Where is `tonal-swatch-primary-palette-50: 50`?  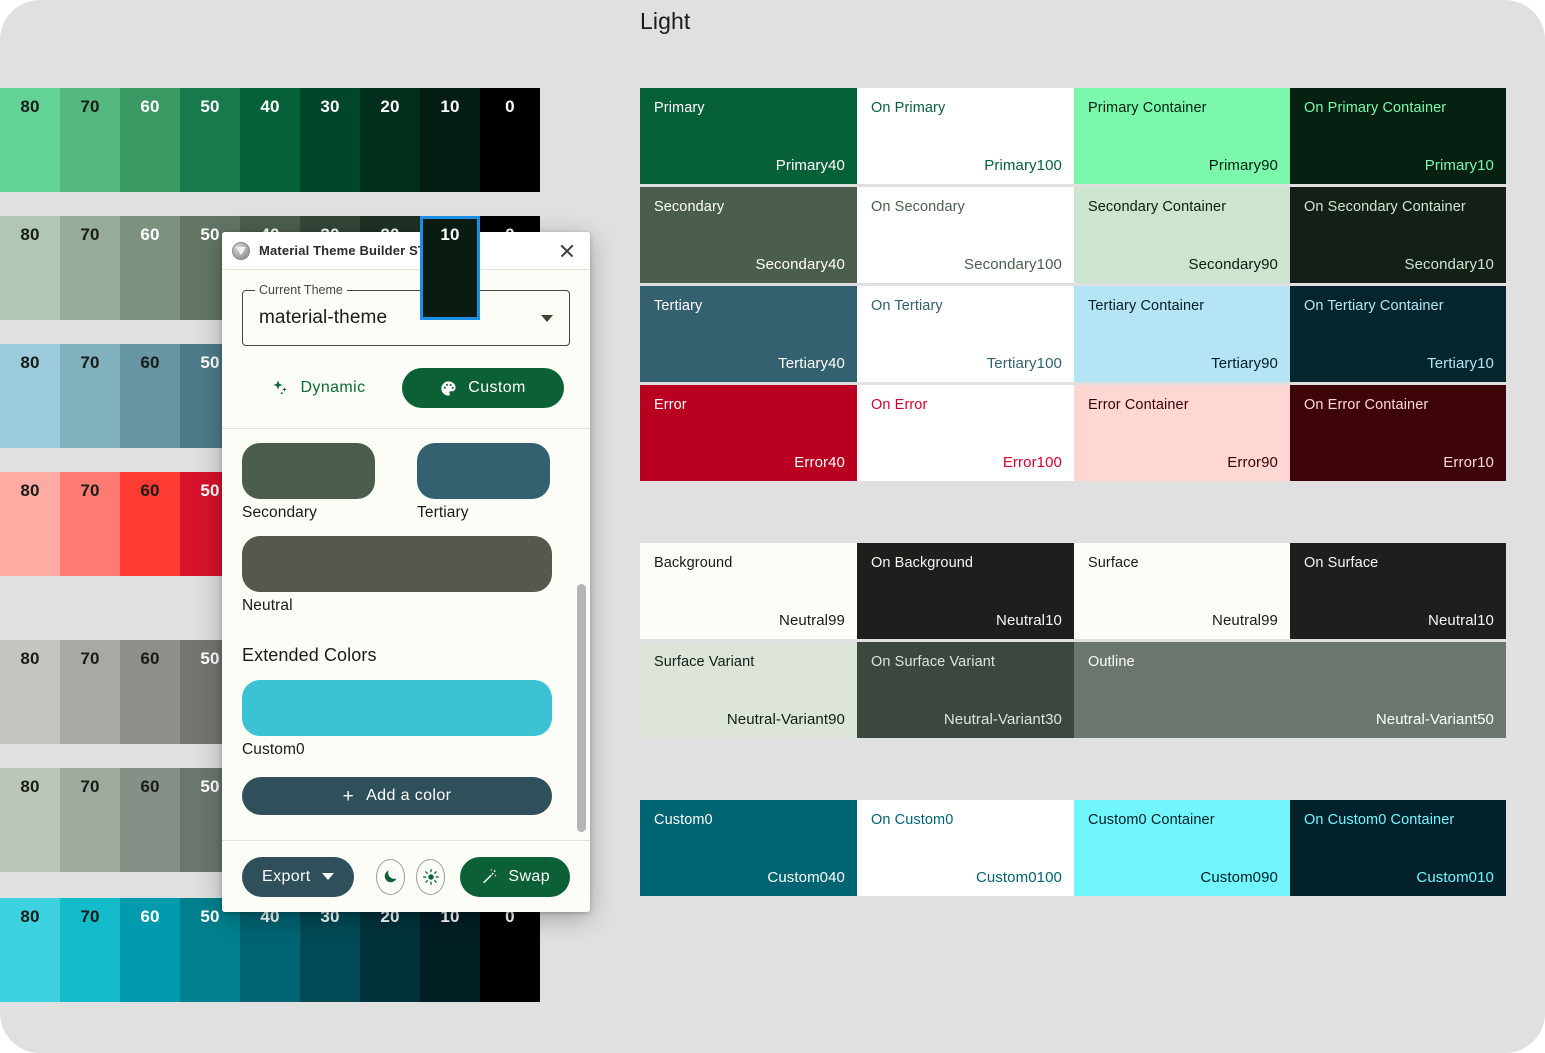
tonal-swatch-primary-palette-50: 50 is located at coordinates (210, 140).